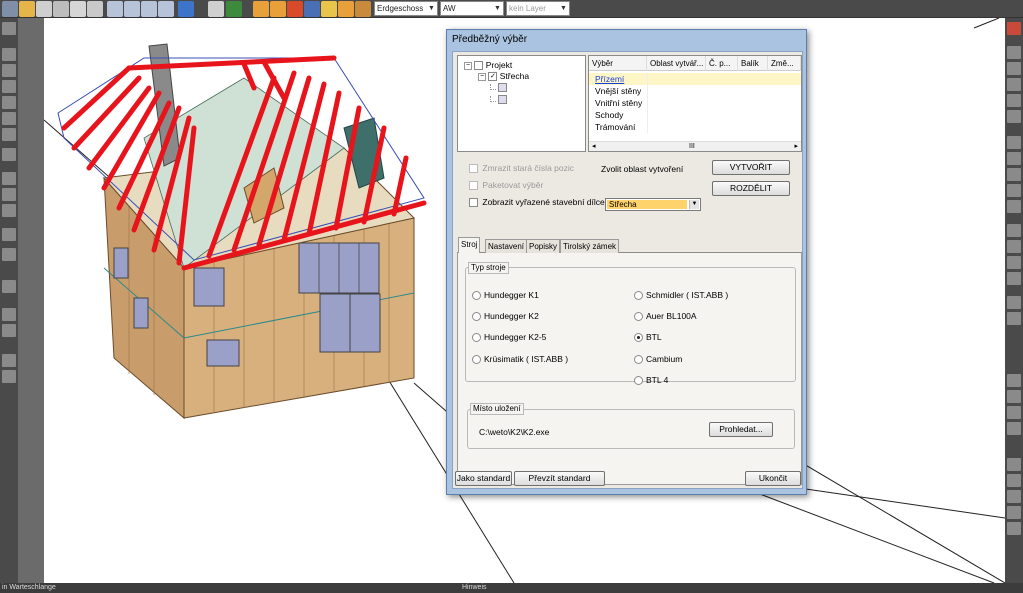  Describe the element at coordinates (1014, 302) in the screenshot. I see `select-icon` at that location.